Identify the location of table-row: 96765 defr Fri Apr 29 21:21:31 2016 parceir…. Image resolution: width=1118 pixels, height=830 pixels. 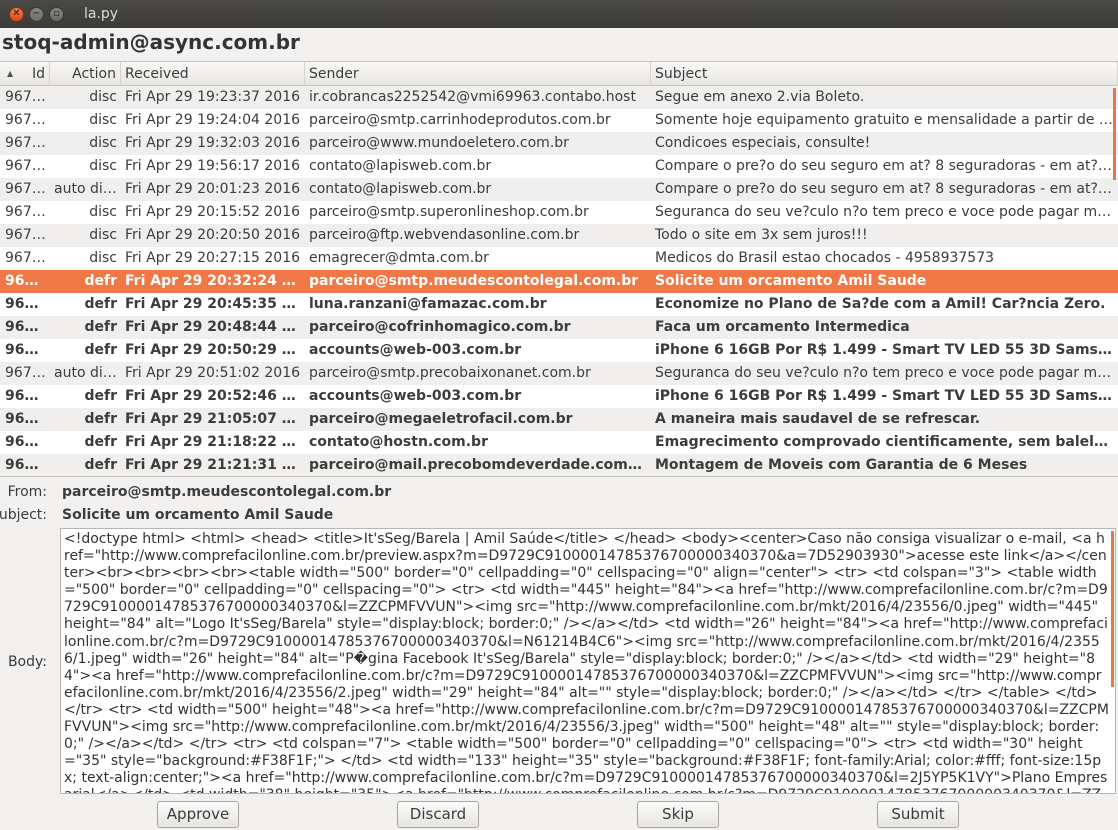
(559, 465).